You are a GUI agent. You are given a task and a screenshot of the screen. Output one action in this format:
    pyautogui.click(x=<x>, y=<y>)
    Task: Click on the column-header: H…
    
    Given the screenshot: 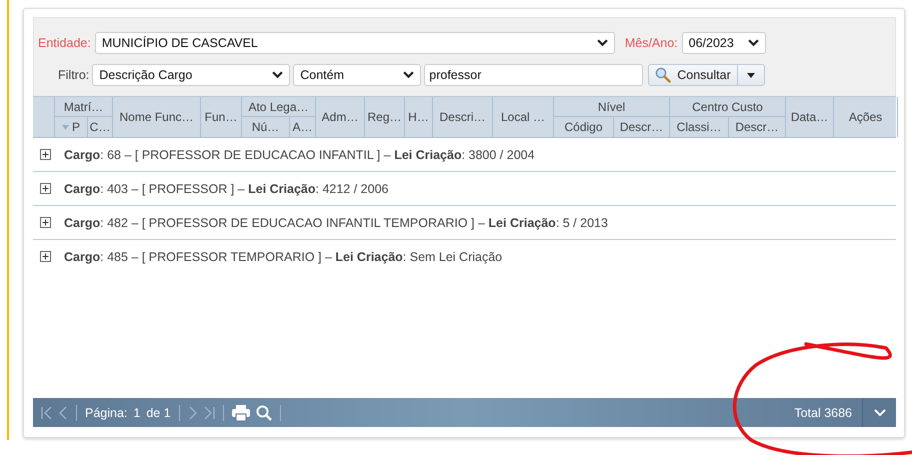 What is the action you would take?
    pyautogui.click(x=419, y=117)
    